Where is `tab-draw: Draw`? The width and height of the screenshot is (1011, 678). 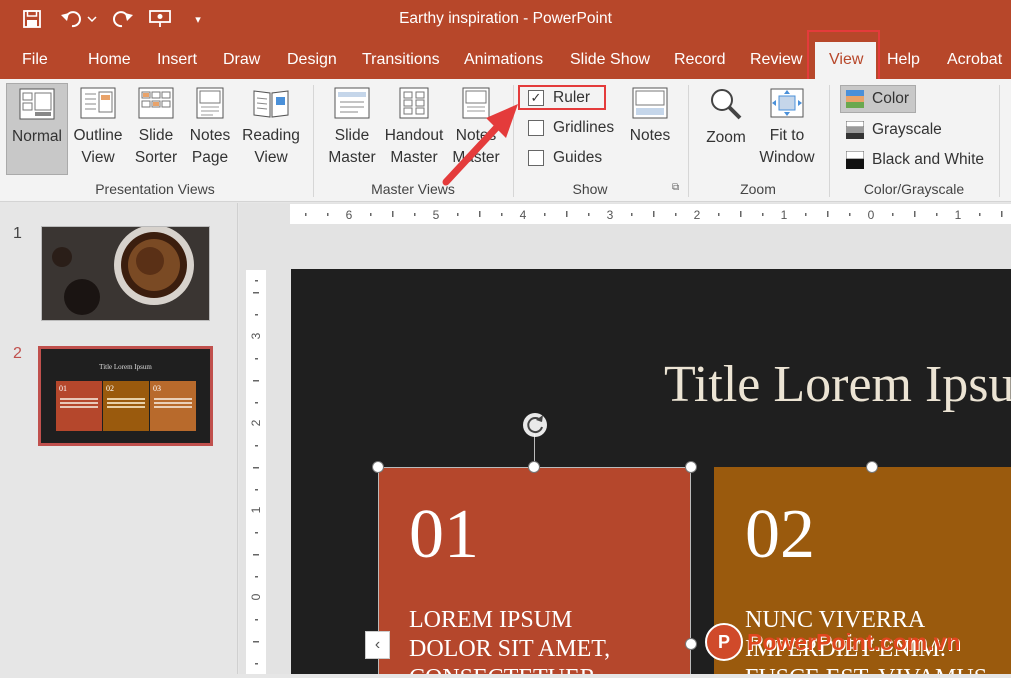 tab-draw: Draw is located at coordinates (241, 60).